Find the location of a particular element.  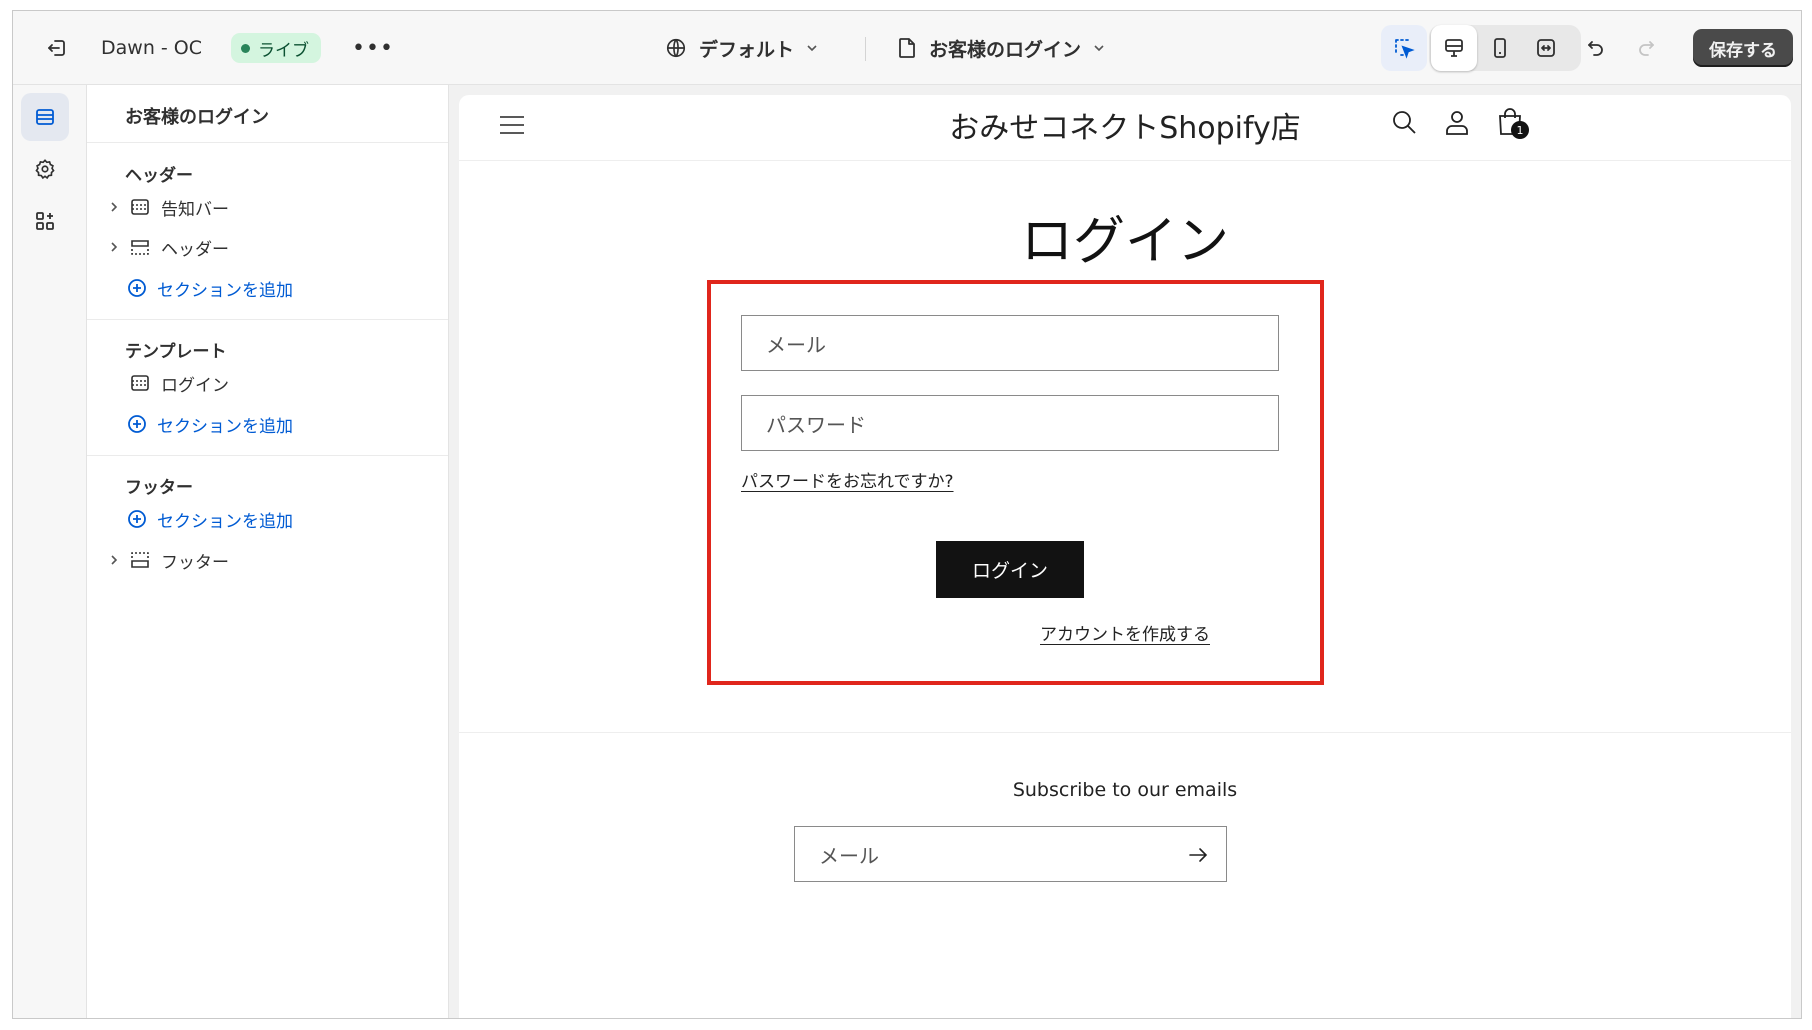

template-selector: デフォルト is located at coordinates (742, 48).